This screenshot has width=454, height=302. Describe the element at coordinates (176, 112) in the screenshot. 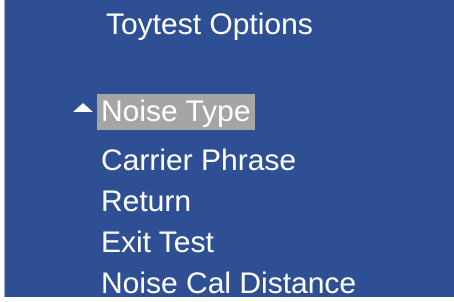

I see `menu-item-noise-type: Noise Type` at that location.